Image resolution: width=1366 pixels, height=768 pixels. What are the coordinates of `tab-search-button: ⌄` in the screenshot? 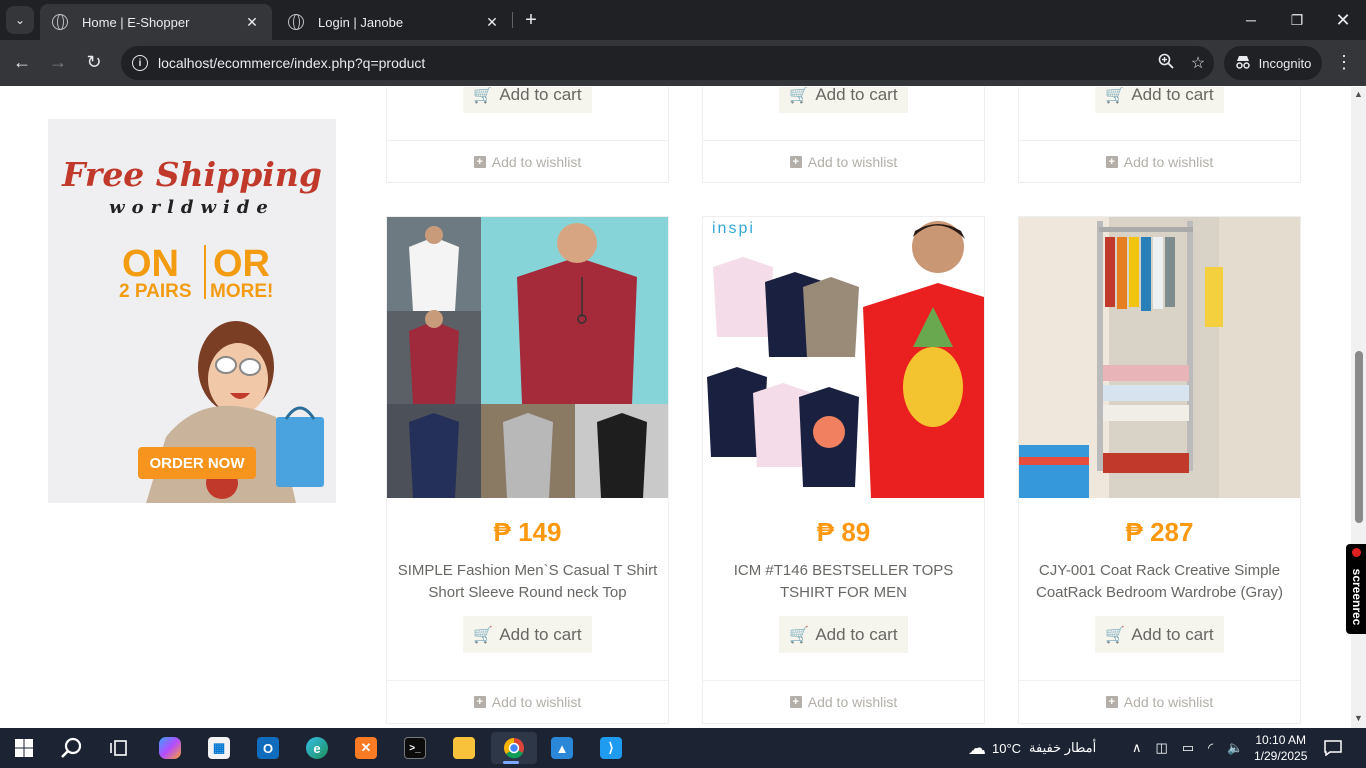 It's located at (20, 20).